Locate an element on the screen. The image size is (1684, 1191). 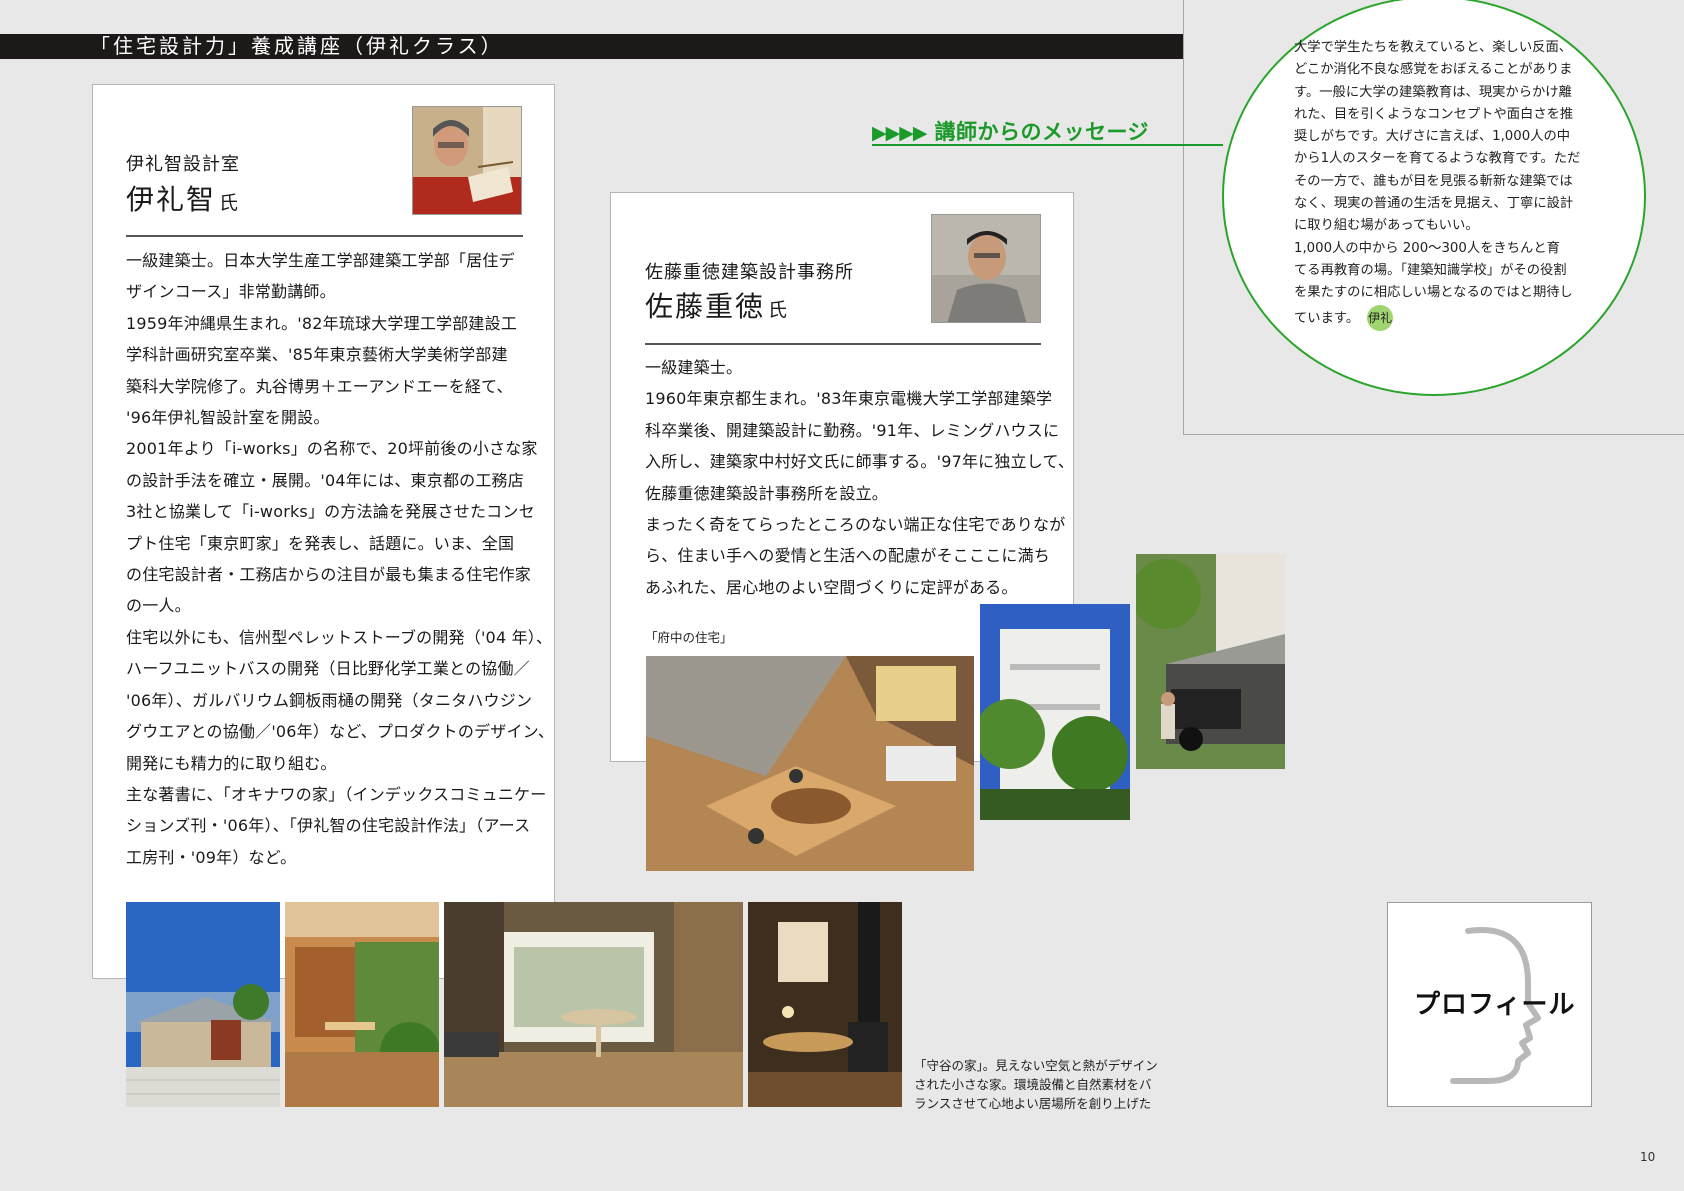
page-title: 「住宅設計力」養成講座（伊礼クラス） is located at coordinates (297, 46).